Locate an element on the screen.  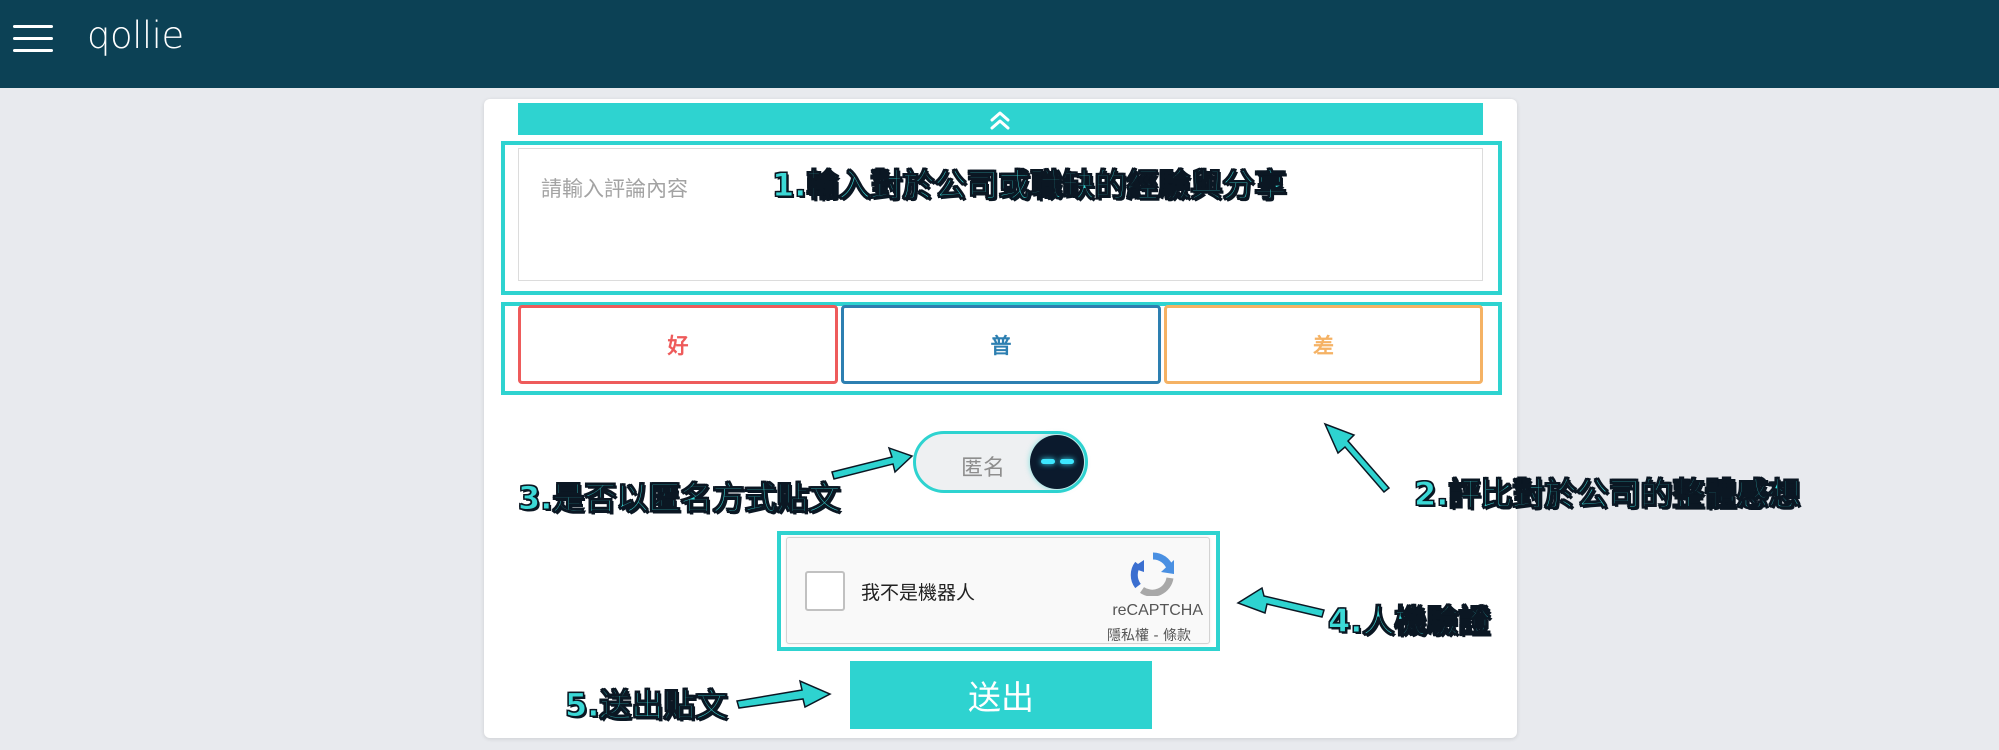
arrow-step4 is located at coordinates (1280, 602).